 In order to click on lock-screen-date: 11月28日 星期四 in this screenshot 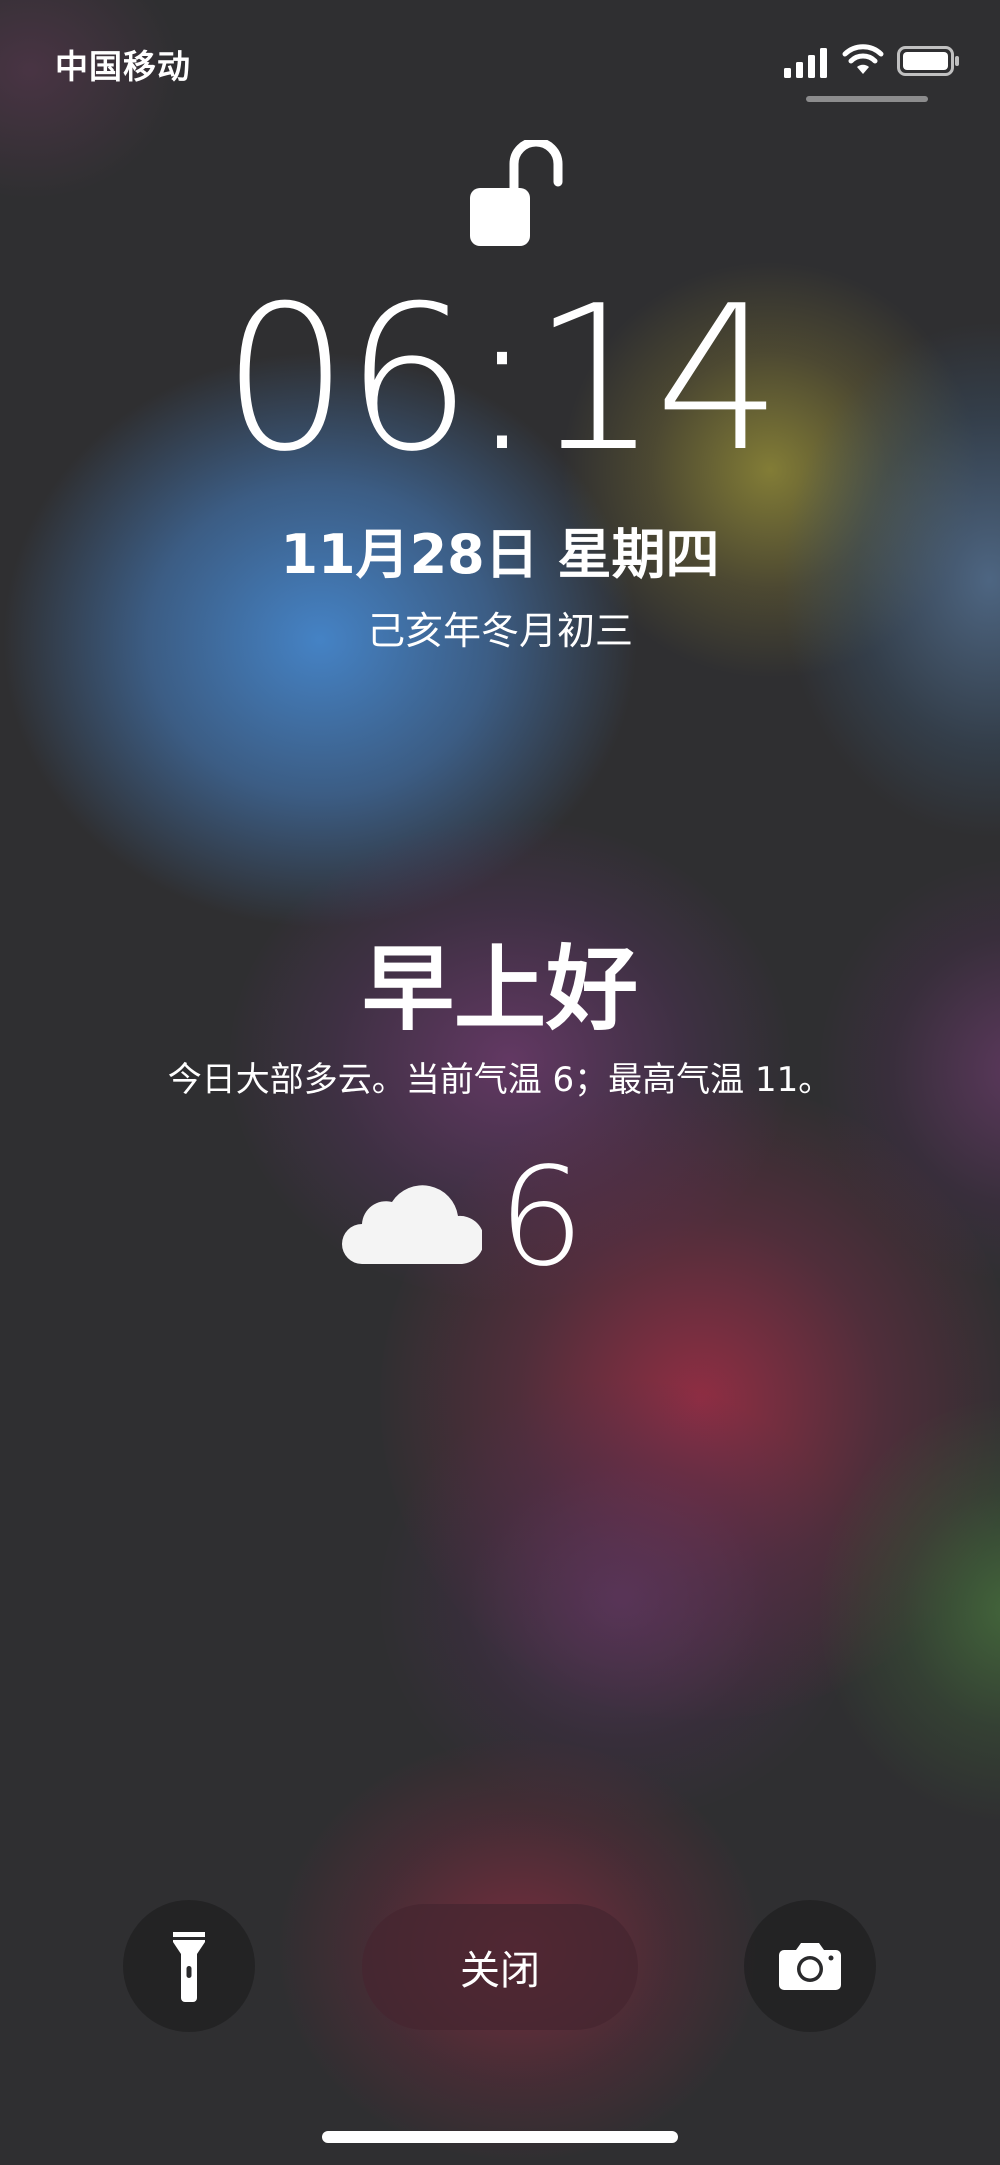, I will do `click(500, 554)`.